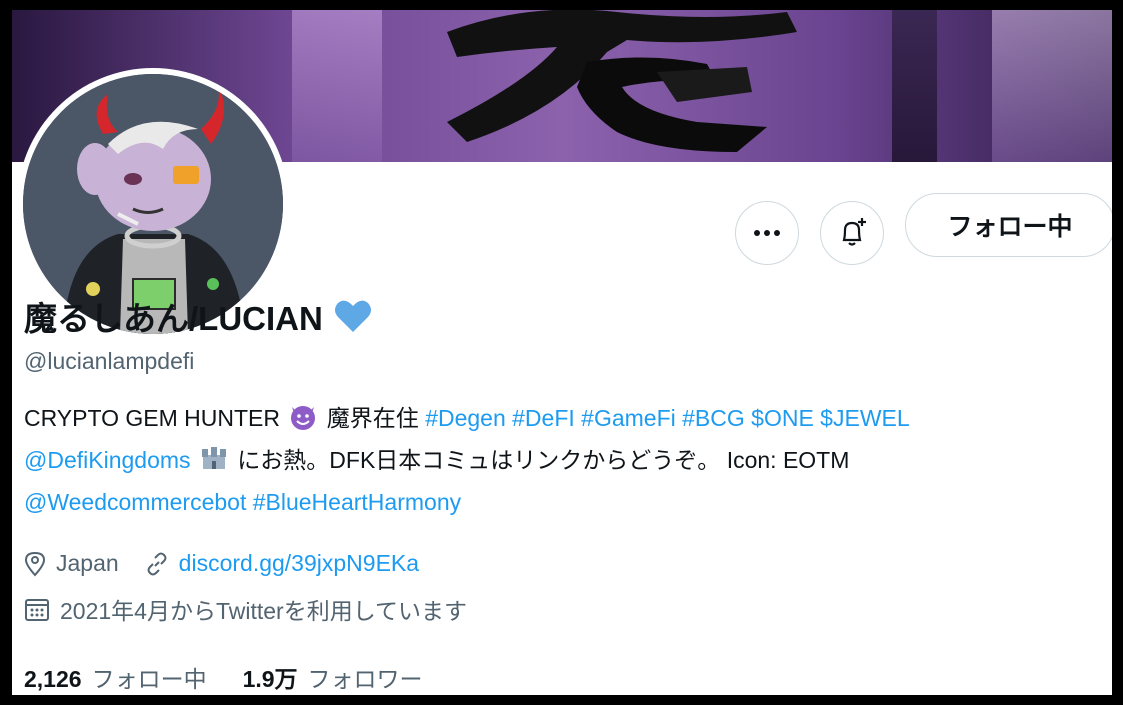  I want to click on smiling-devil-icon, so click(303, 418).